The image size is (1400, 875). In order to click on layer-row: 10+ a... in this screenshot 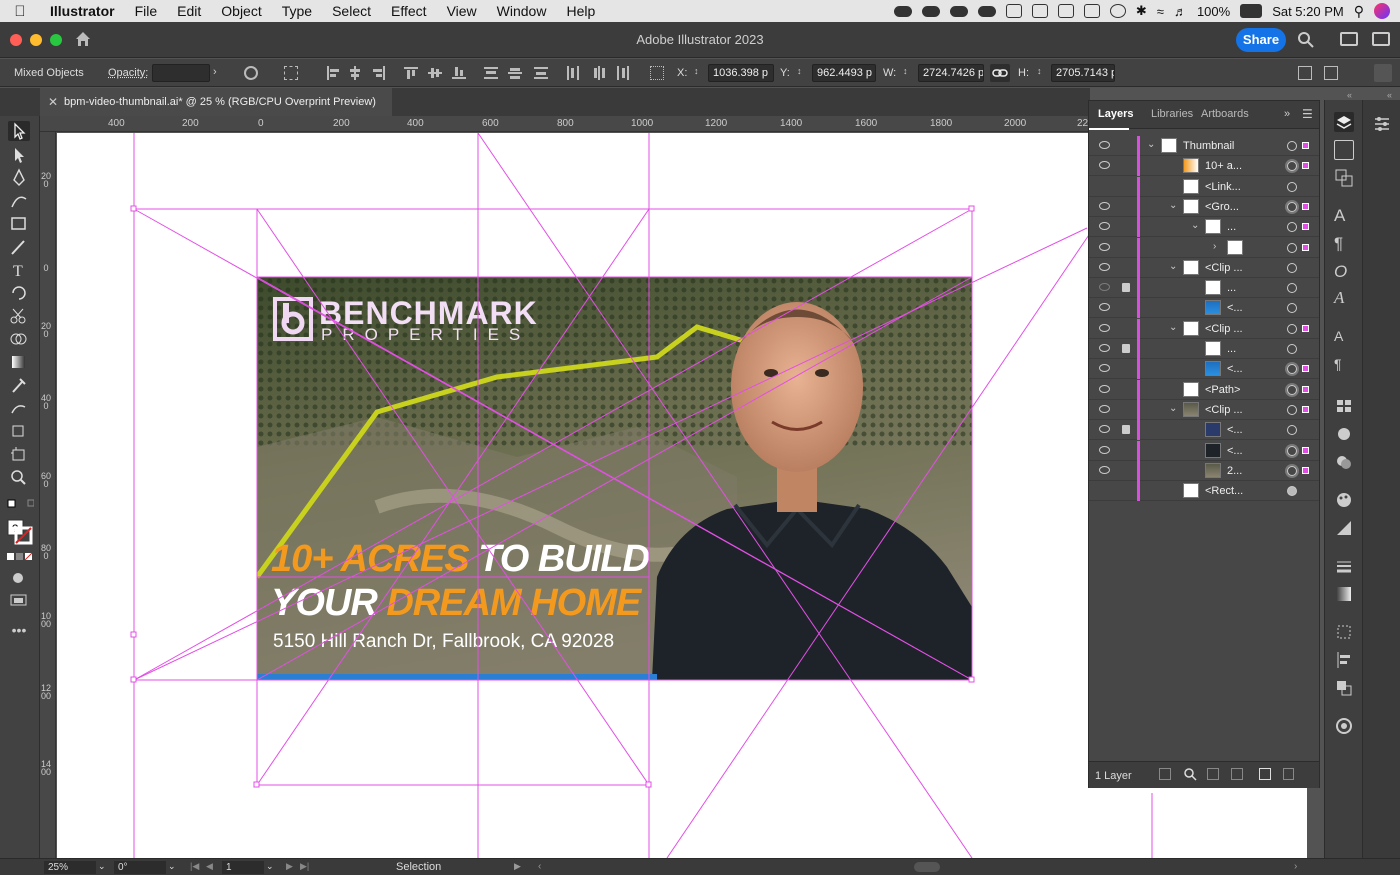, I will do `click(1204, 166)`.